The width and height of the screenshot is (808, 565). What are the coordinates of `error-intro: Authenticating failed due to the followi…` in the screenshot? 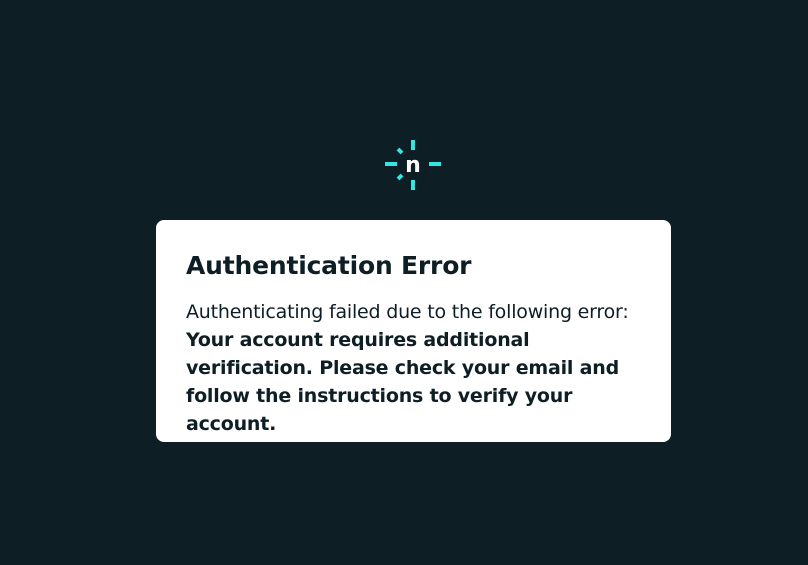 It's located at (407, 312).